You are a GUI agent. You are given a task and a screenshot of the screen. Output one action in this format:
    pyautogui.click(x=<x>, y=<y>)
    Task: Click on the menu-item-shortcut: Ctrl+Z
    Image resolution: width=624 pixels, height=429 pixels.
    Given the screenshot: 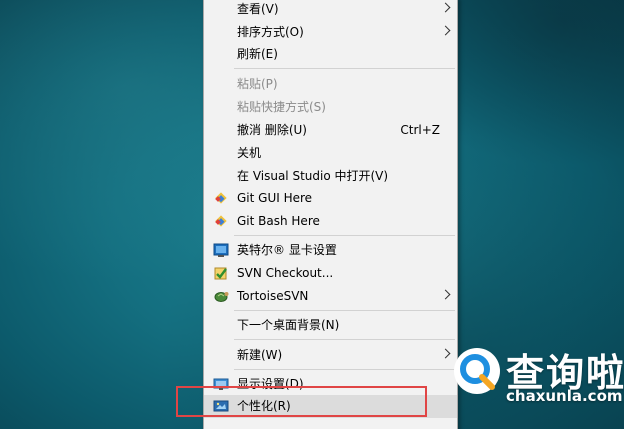 What is the action you would take?
    pyautogui.click(x=420, y=130)
    